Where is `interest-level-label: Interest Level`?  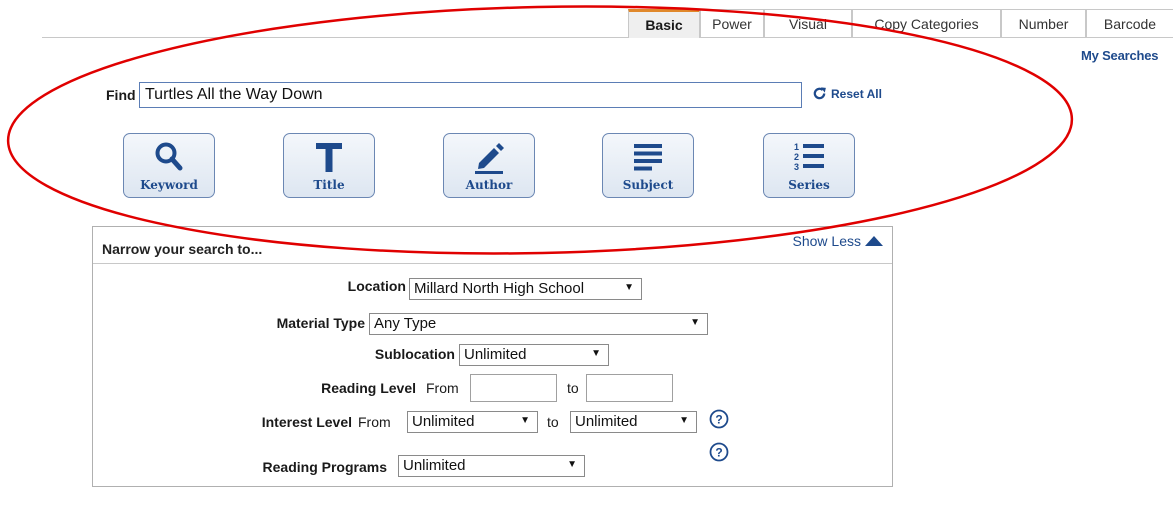 interest-level-label: Interest Level is located at coordinates (306, 422).